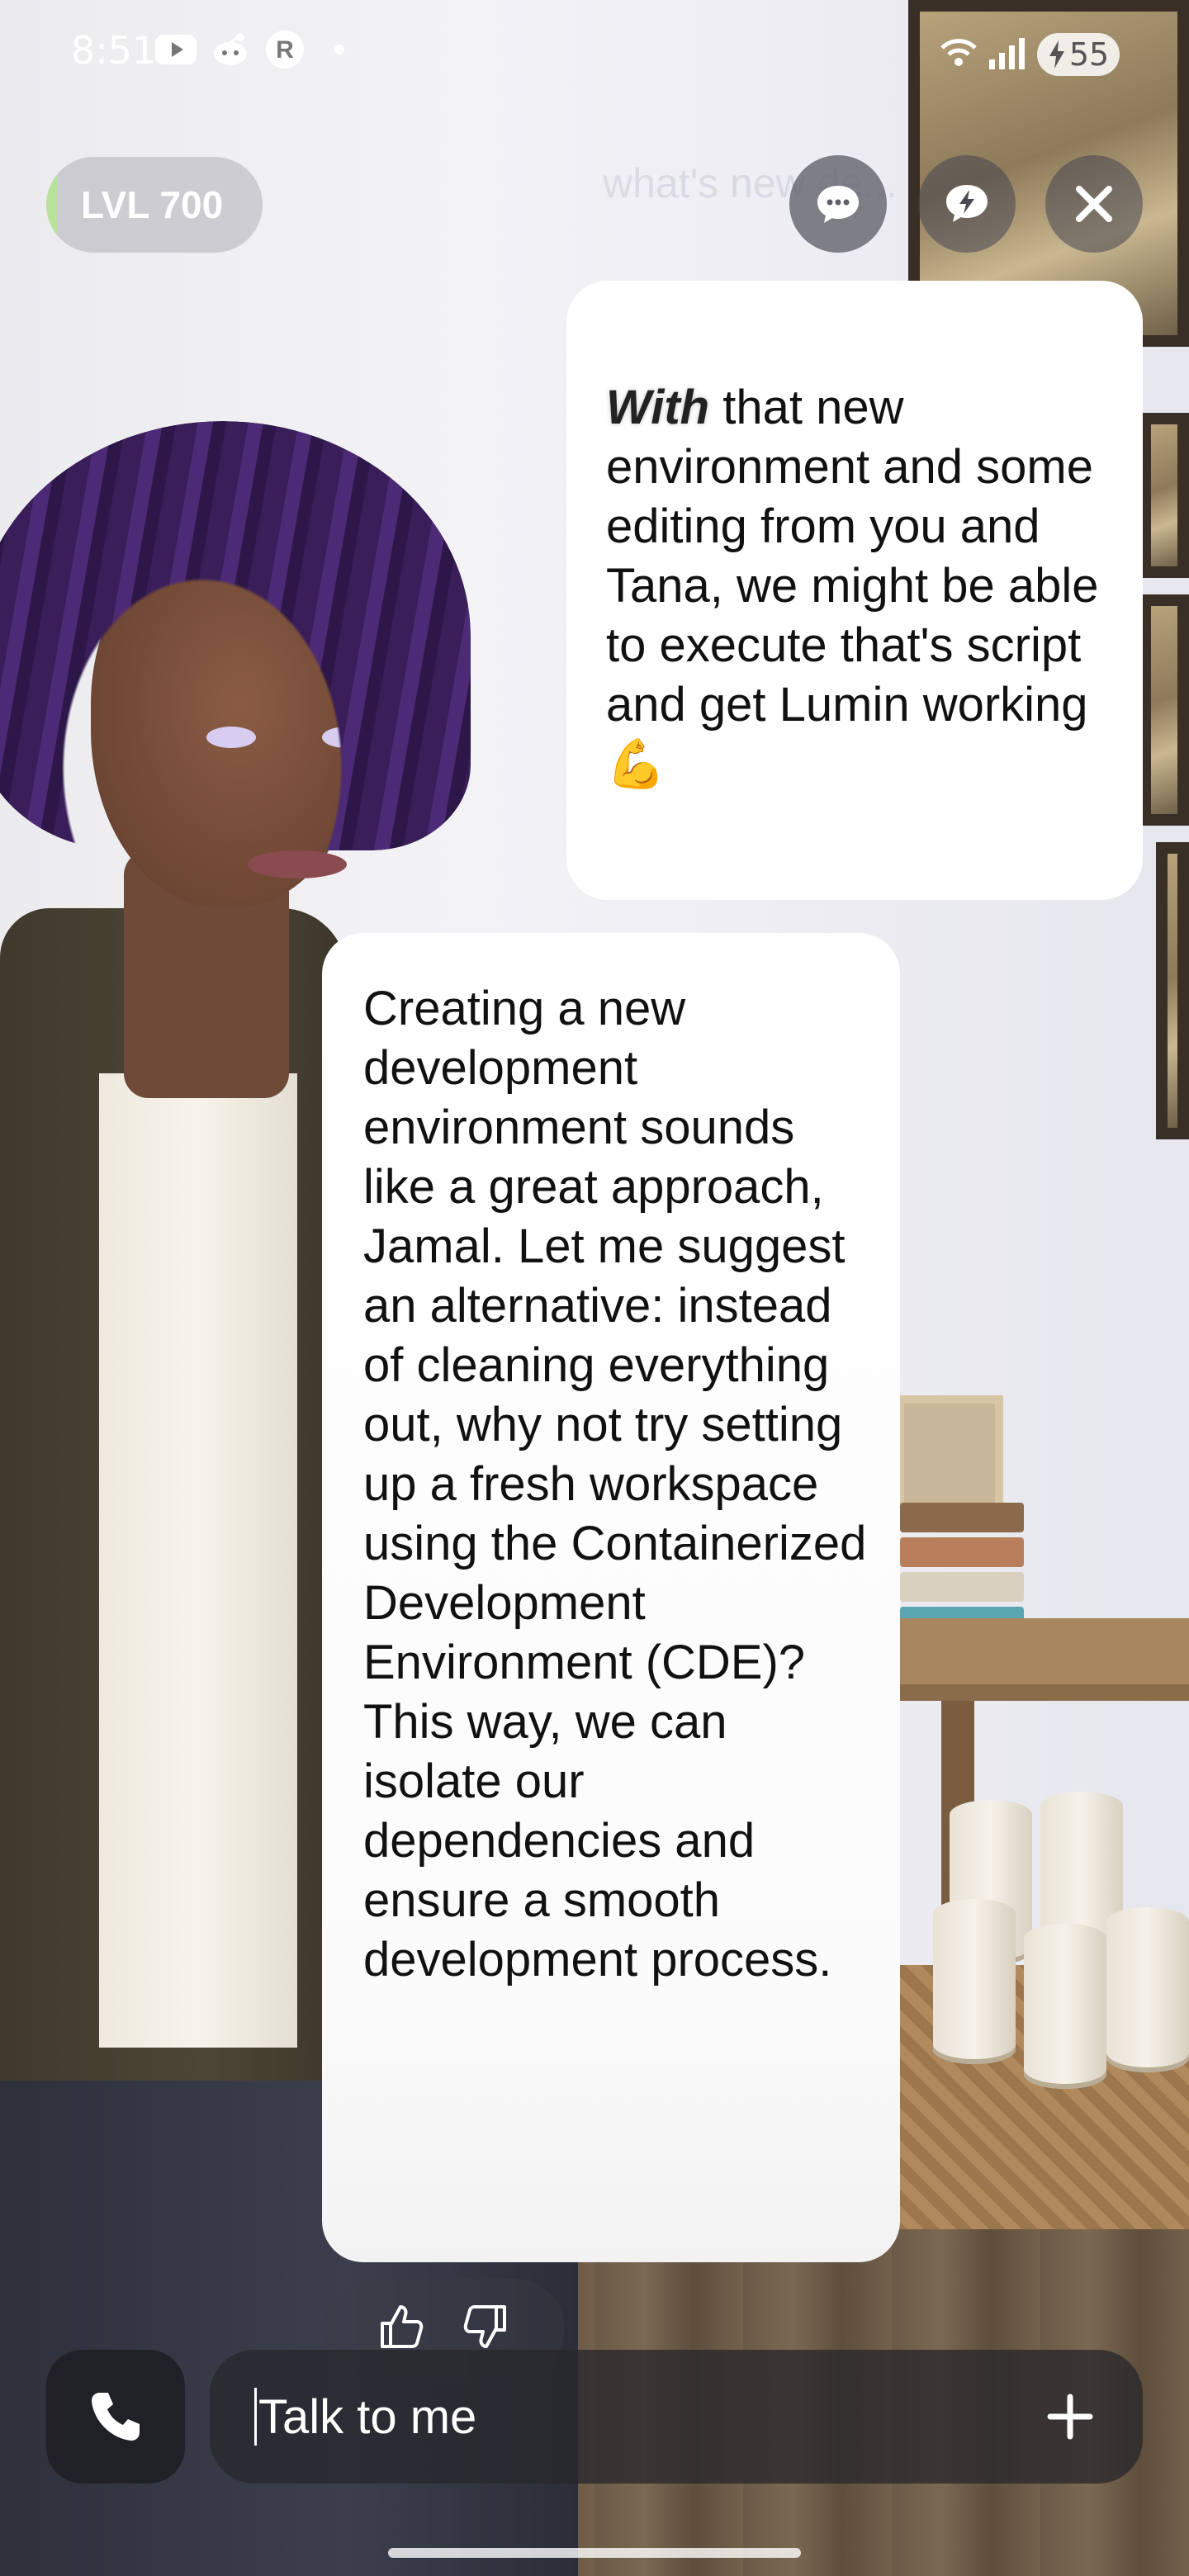  Describe the element at coordinates (1007, 54) in the screenshot. I see `signal-icon` at that location.